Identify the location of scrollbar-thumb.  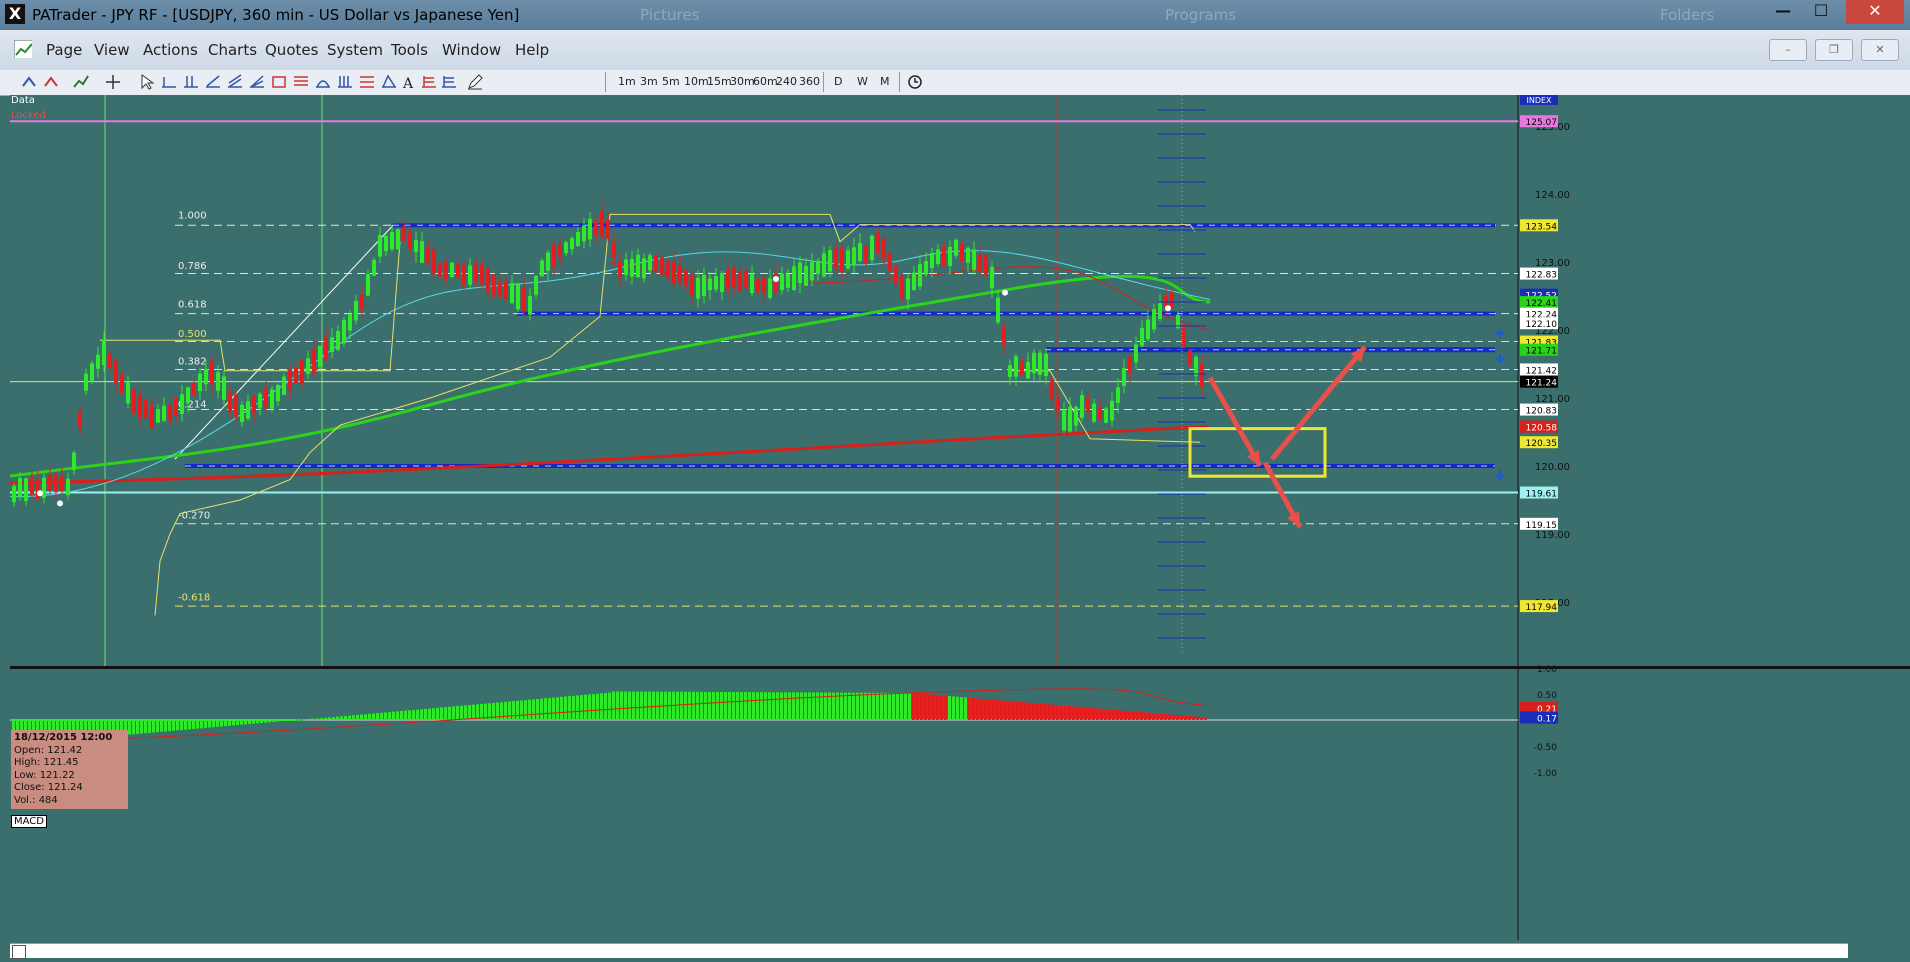
(19, 952).